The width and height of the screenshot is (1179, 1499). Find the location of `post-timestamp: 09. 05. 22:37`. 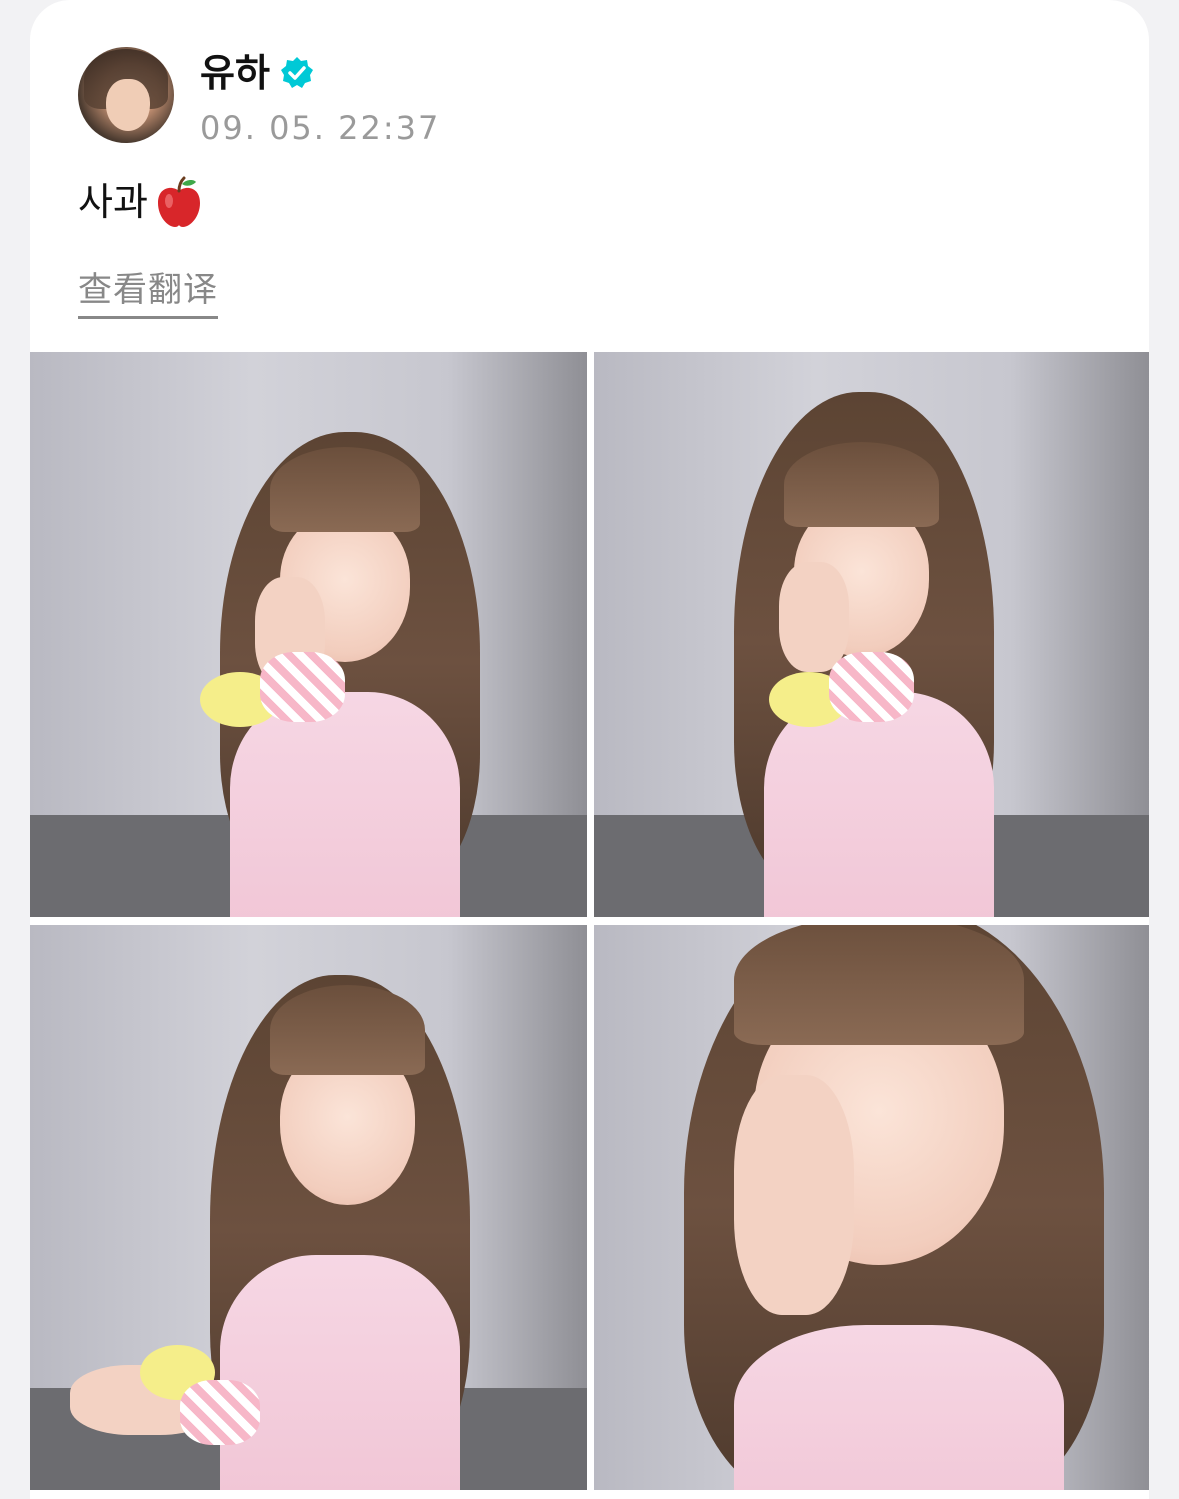

post-timestamp: 09. 05. 22:37 is located at coordinates (320, 128).